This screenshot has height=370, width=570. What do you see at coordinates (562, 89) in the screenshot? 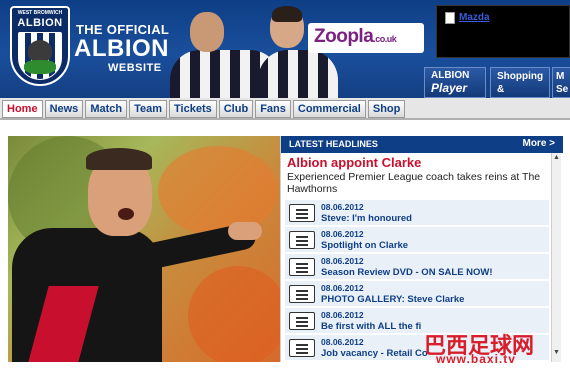
I see `membership-line2: Se` at bounding box center [562, 89].